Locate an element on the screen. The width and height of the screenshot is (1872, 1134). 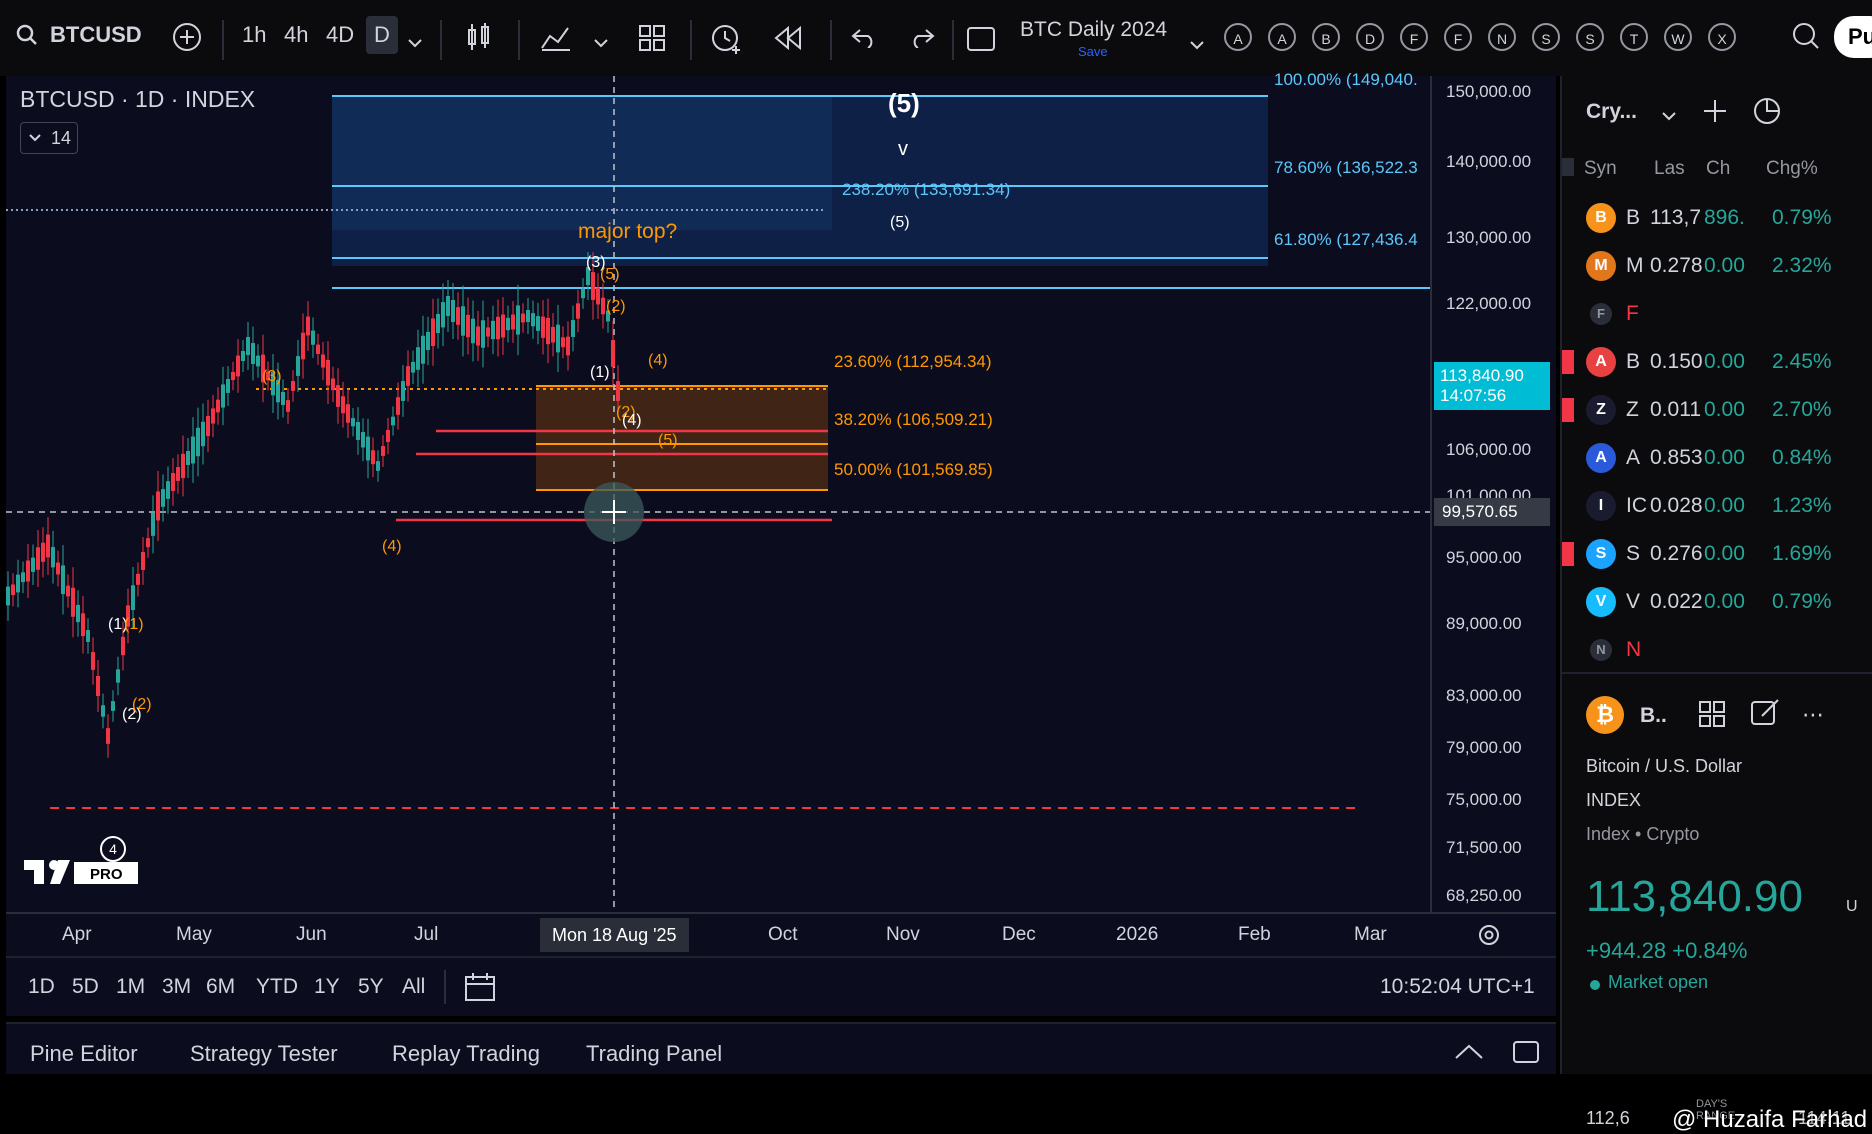
interval-4h: 4h is located at coordinates (296, 35).